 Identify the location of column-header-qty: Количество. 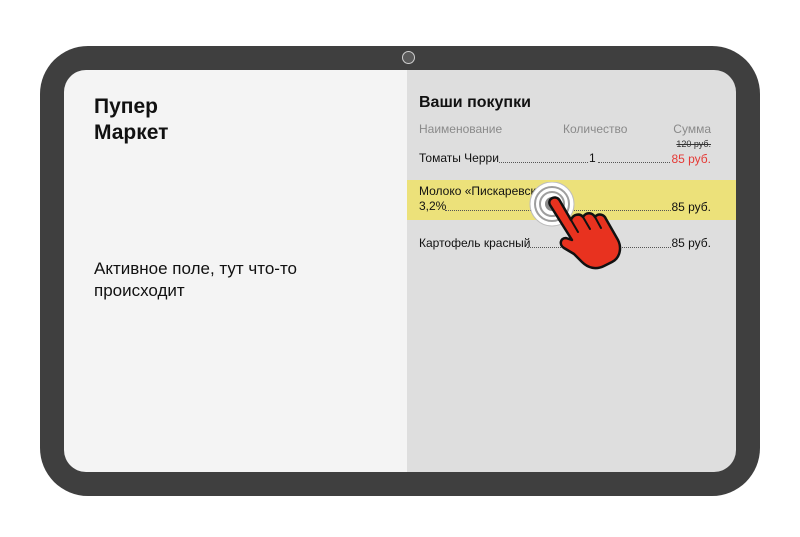
(595, 129).